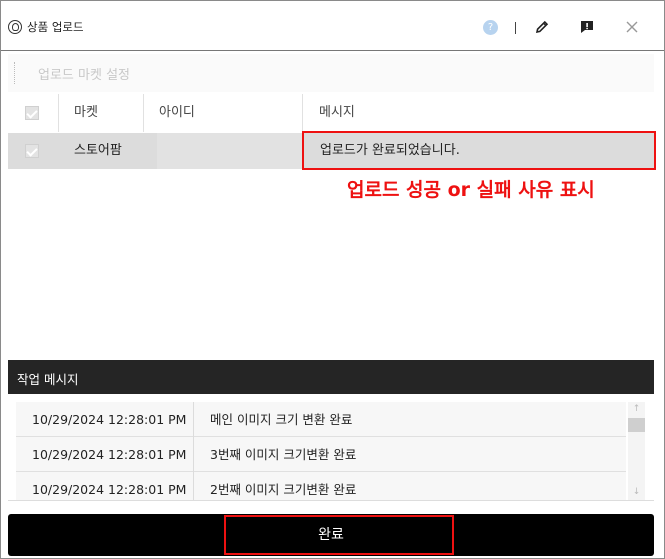  I want to click on help-icon: ?, so click(490, 27).